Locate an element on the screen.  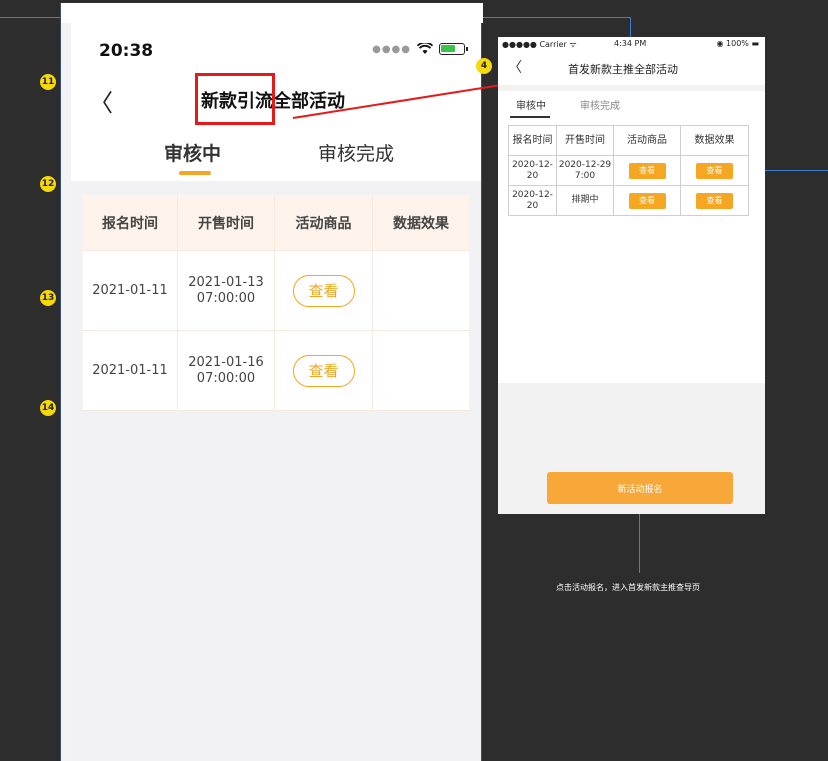
connector-line-down is located at coordinates (630, 27).